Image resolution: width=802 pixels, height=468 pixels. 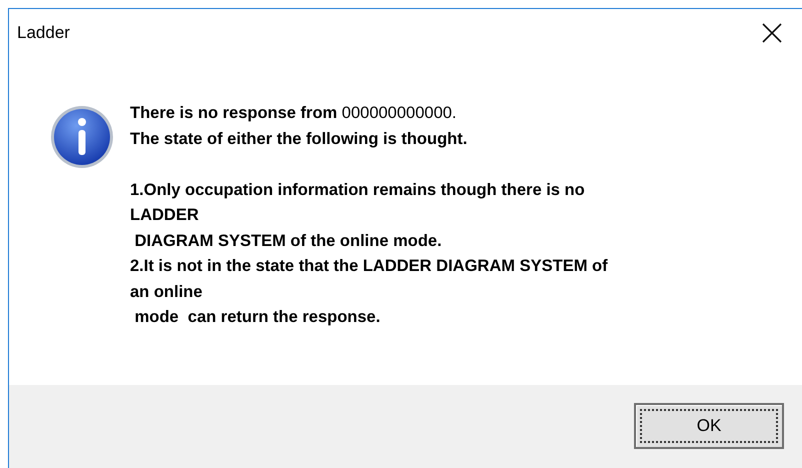 What do you see at coordinates (82, 137) in the screenshot?
I see `info-icon` at bounding box center [82, 137].